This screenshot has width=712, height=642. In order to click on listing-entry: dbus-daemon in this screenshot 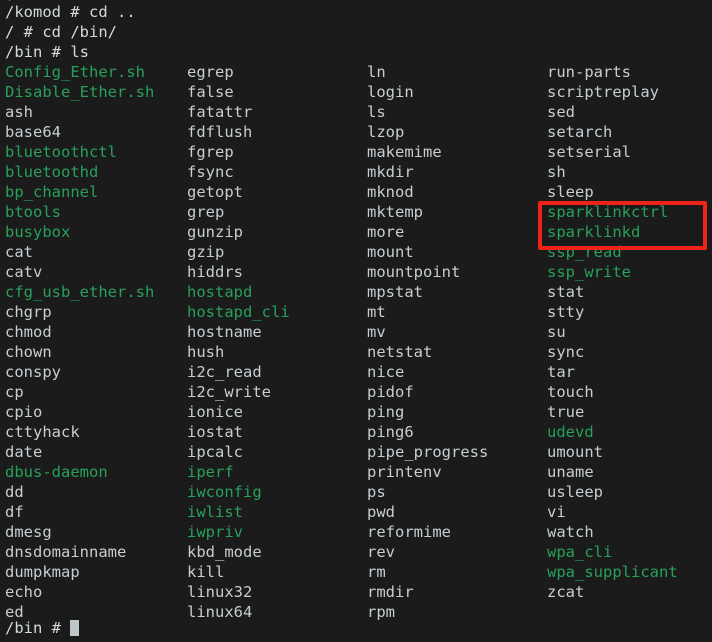, I will do `click(56, 472)`.